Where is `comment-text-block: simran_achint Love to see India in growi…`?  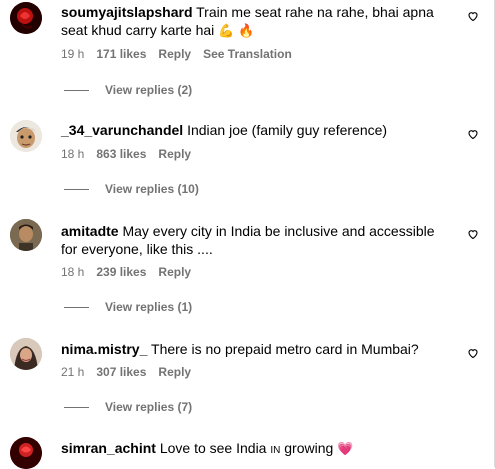
comment-text-block: simran_achint Love to see India in growi… is located at coordinates (253, 448).